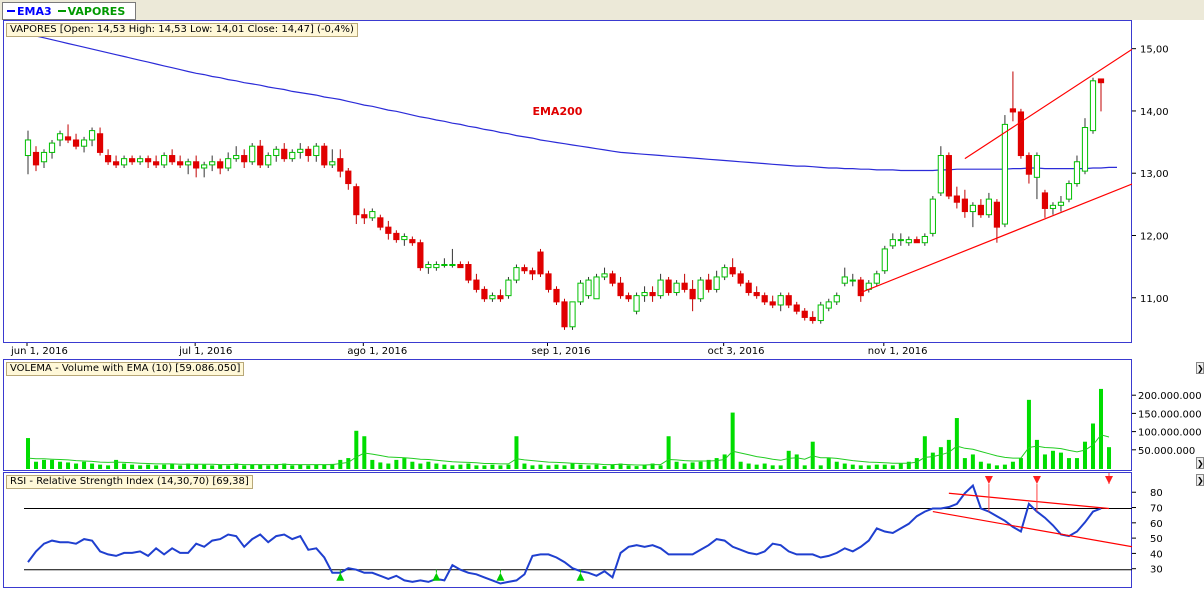  What do you see at coordinates (1156, 539) in the screenshot?
I see `rsi-axis-label: 50` at bounding box center [1156, 539].